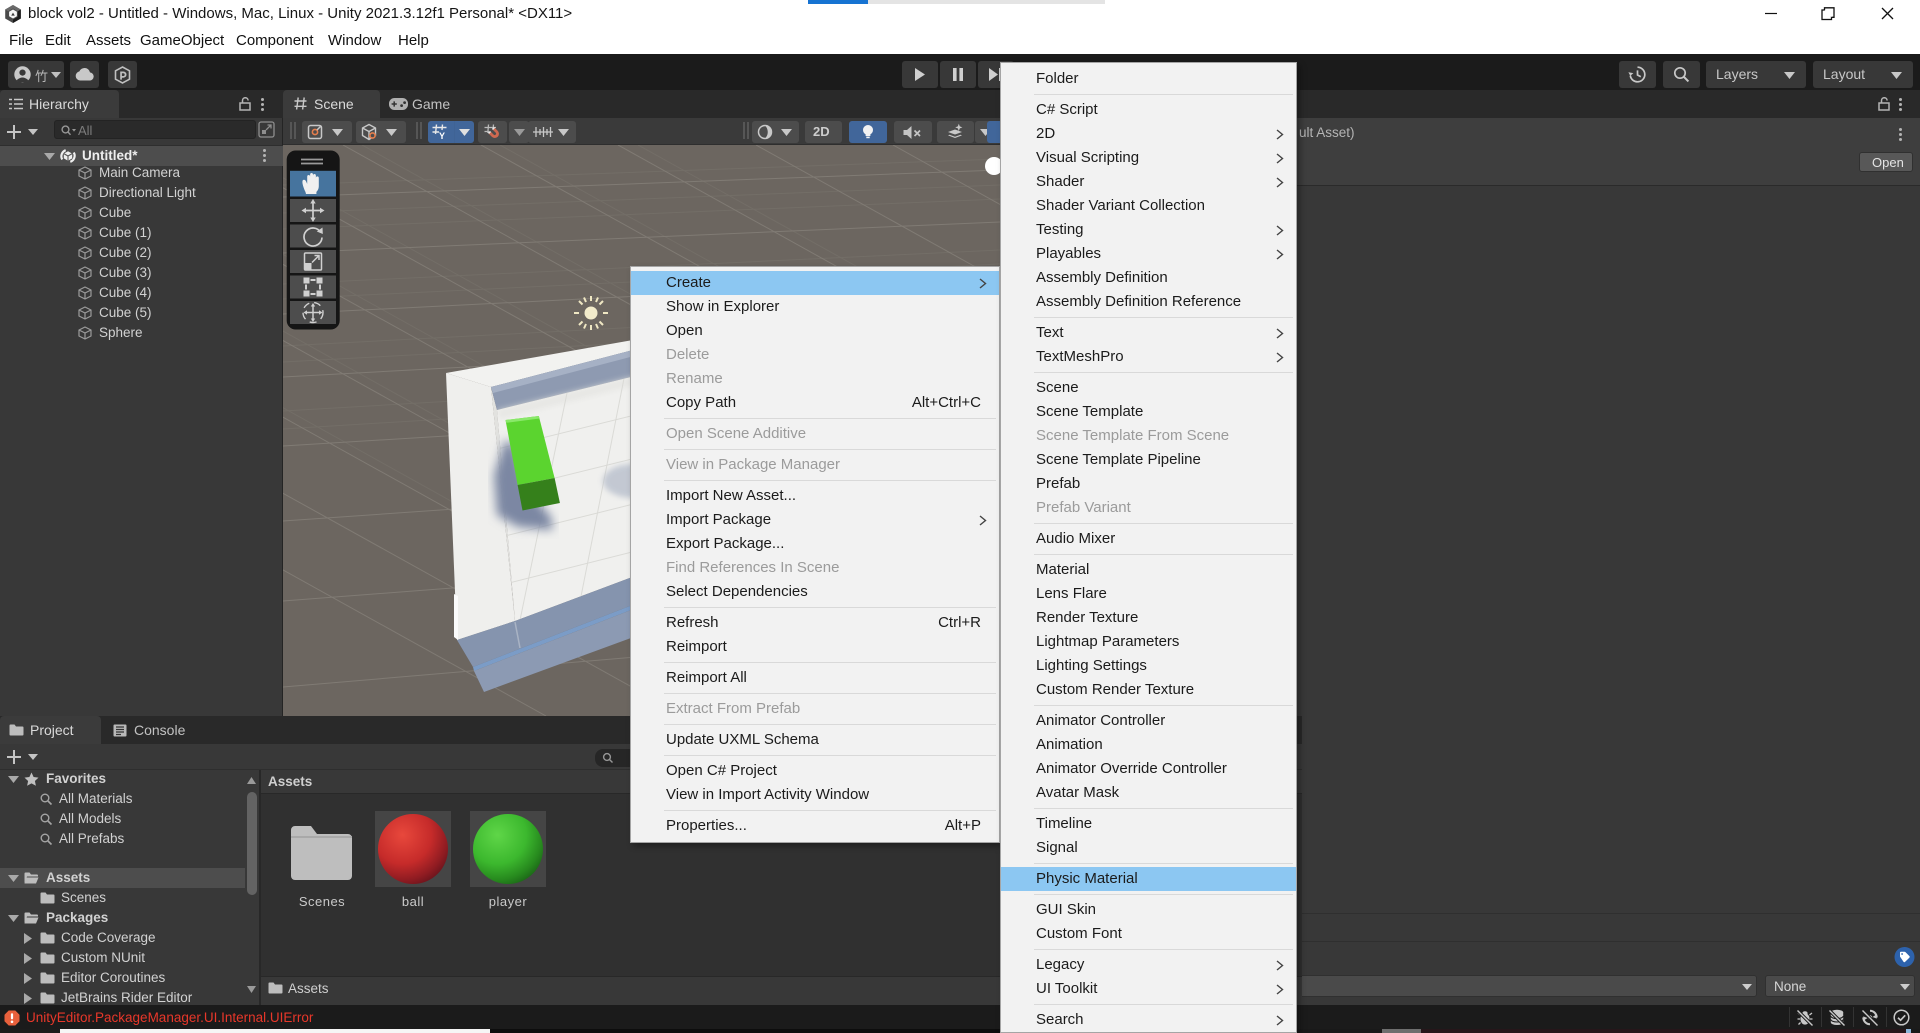 The height and width of the screenshot is (1033, 1920). I want to click on svg-text: Y, so click(442, 135).